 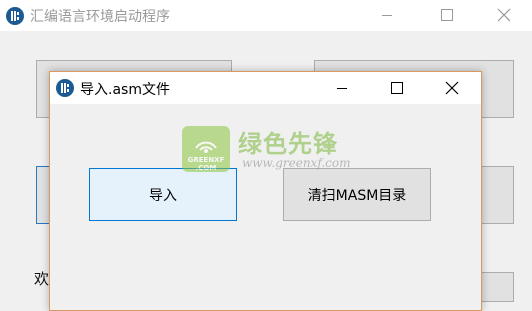 I want to click on watermark: GREENXF .COM 绿色先锋 www.greenxf.com, so click(x=282, y=150).